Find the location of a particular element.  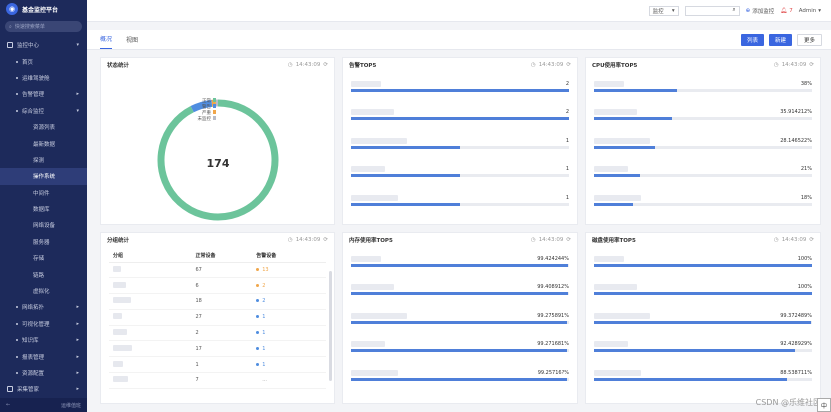

sidebar-item-label: 操作系统 is located at coordinates (44, 177).